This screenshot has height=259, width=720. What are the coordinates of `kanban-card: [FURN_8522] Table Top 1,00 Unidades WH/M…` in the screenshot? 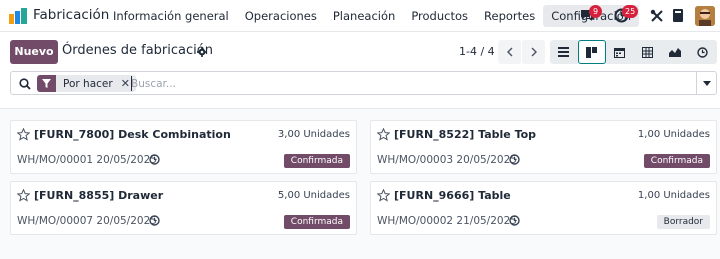 It's located at (543, 147).